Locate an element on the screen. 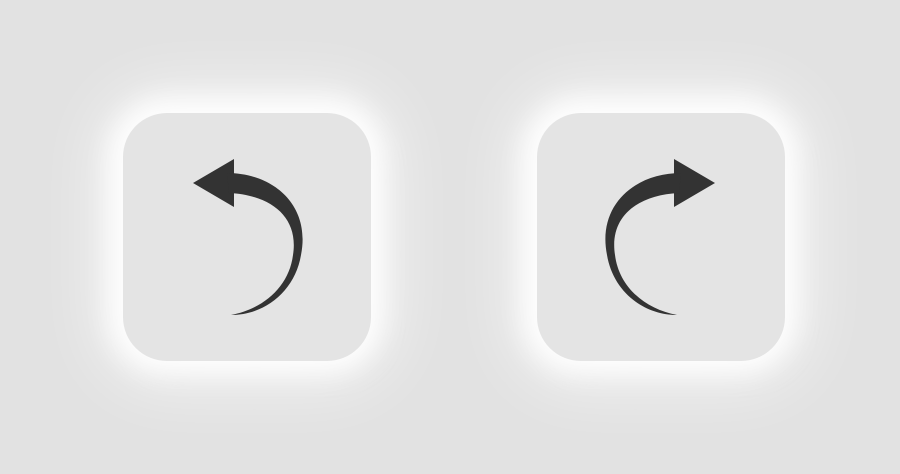 The width and height of the screenshot is (900, 474). redo-button is located at coordinates (661, 237).